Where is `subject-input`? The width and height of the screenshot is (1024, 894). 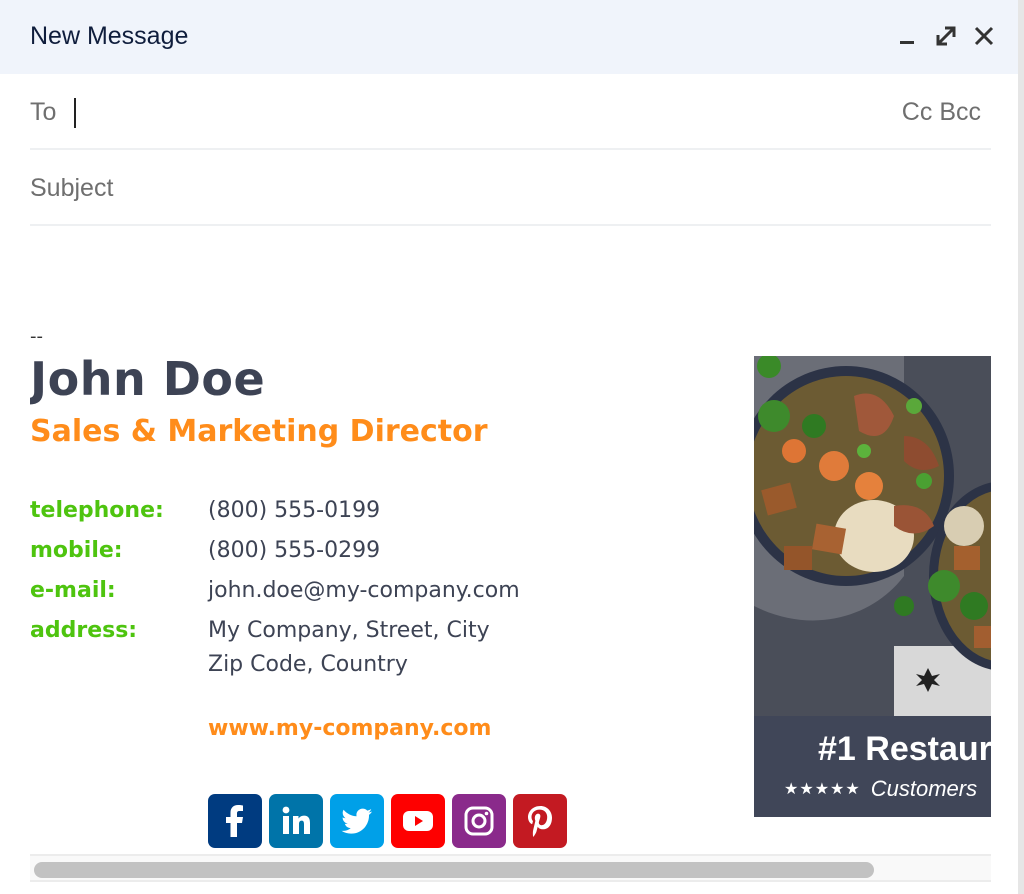
subject-input is located at coordinates (480, 188).